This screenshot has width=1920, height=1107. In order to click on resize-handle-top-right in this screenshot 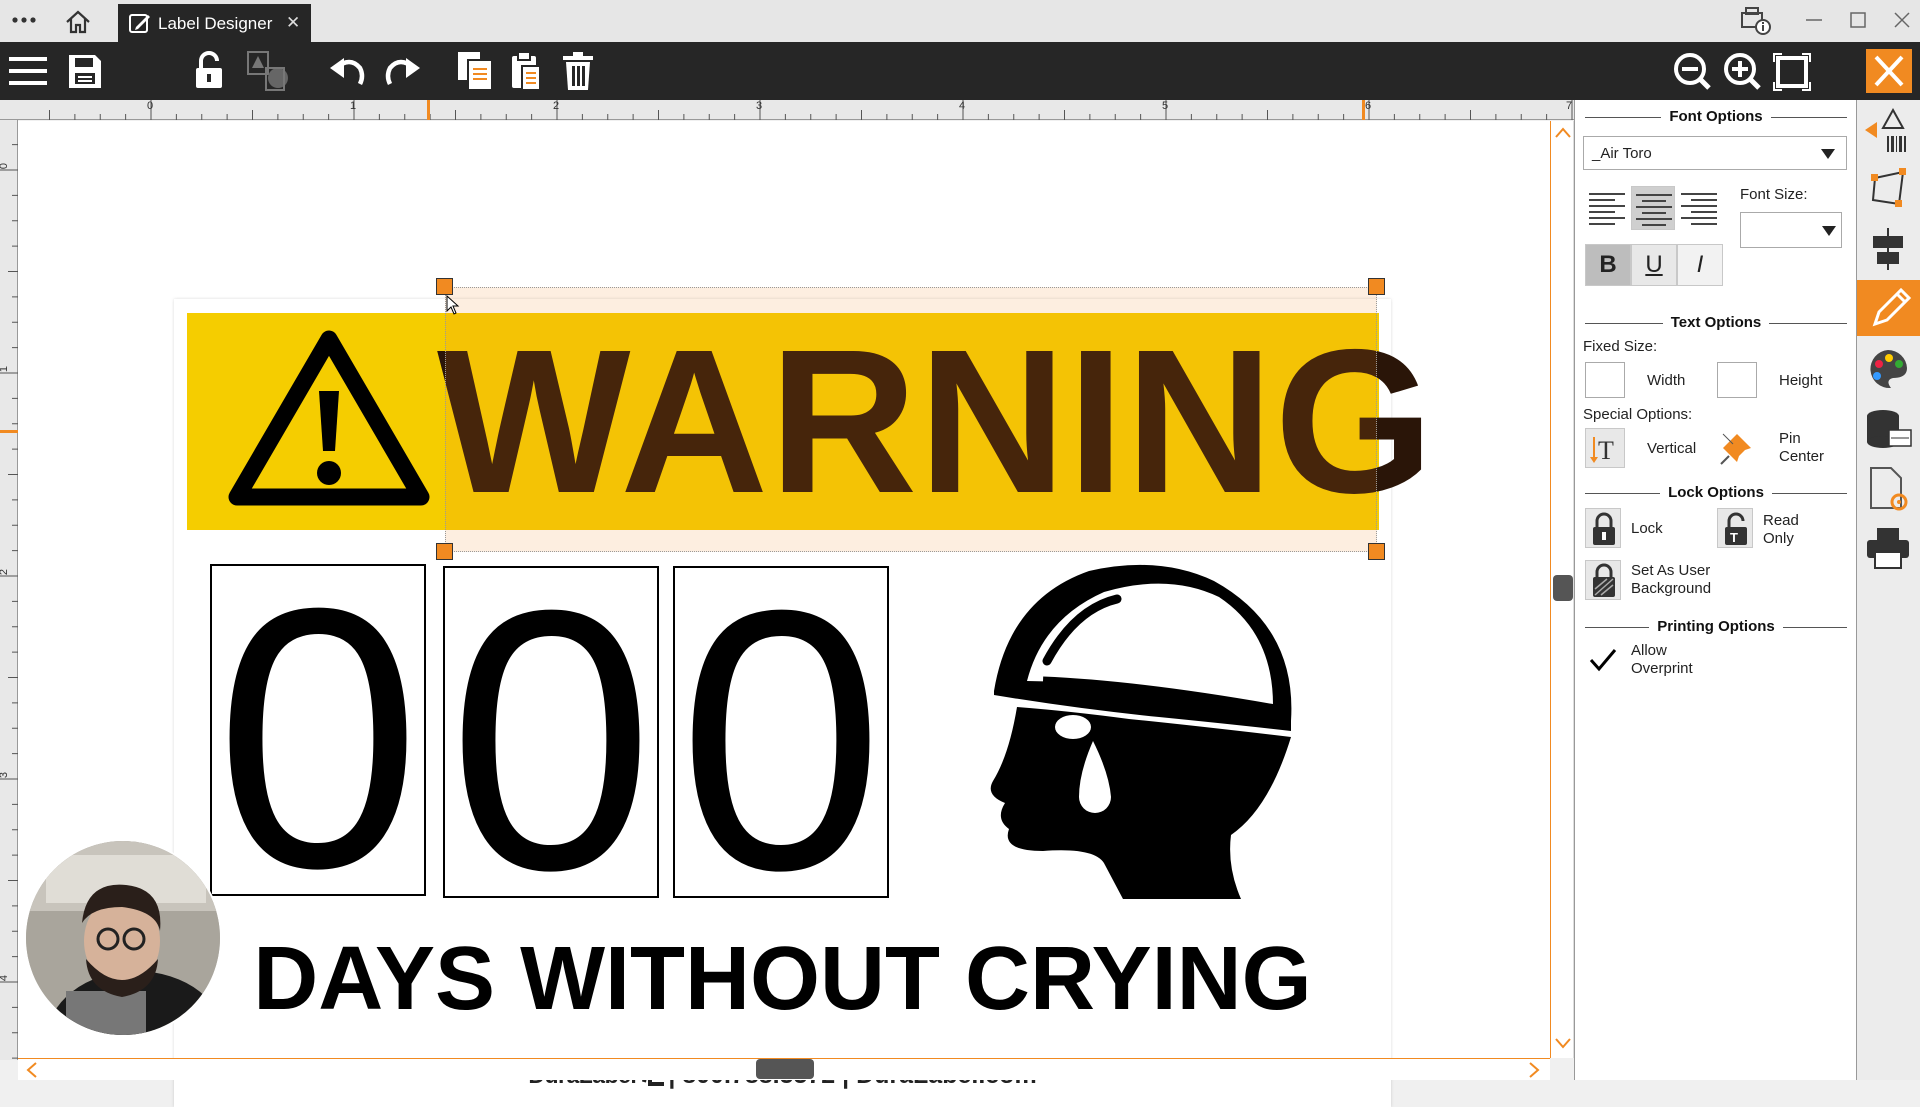, I will do `click(1376, 286)`.